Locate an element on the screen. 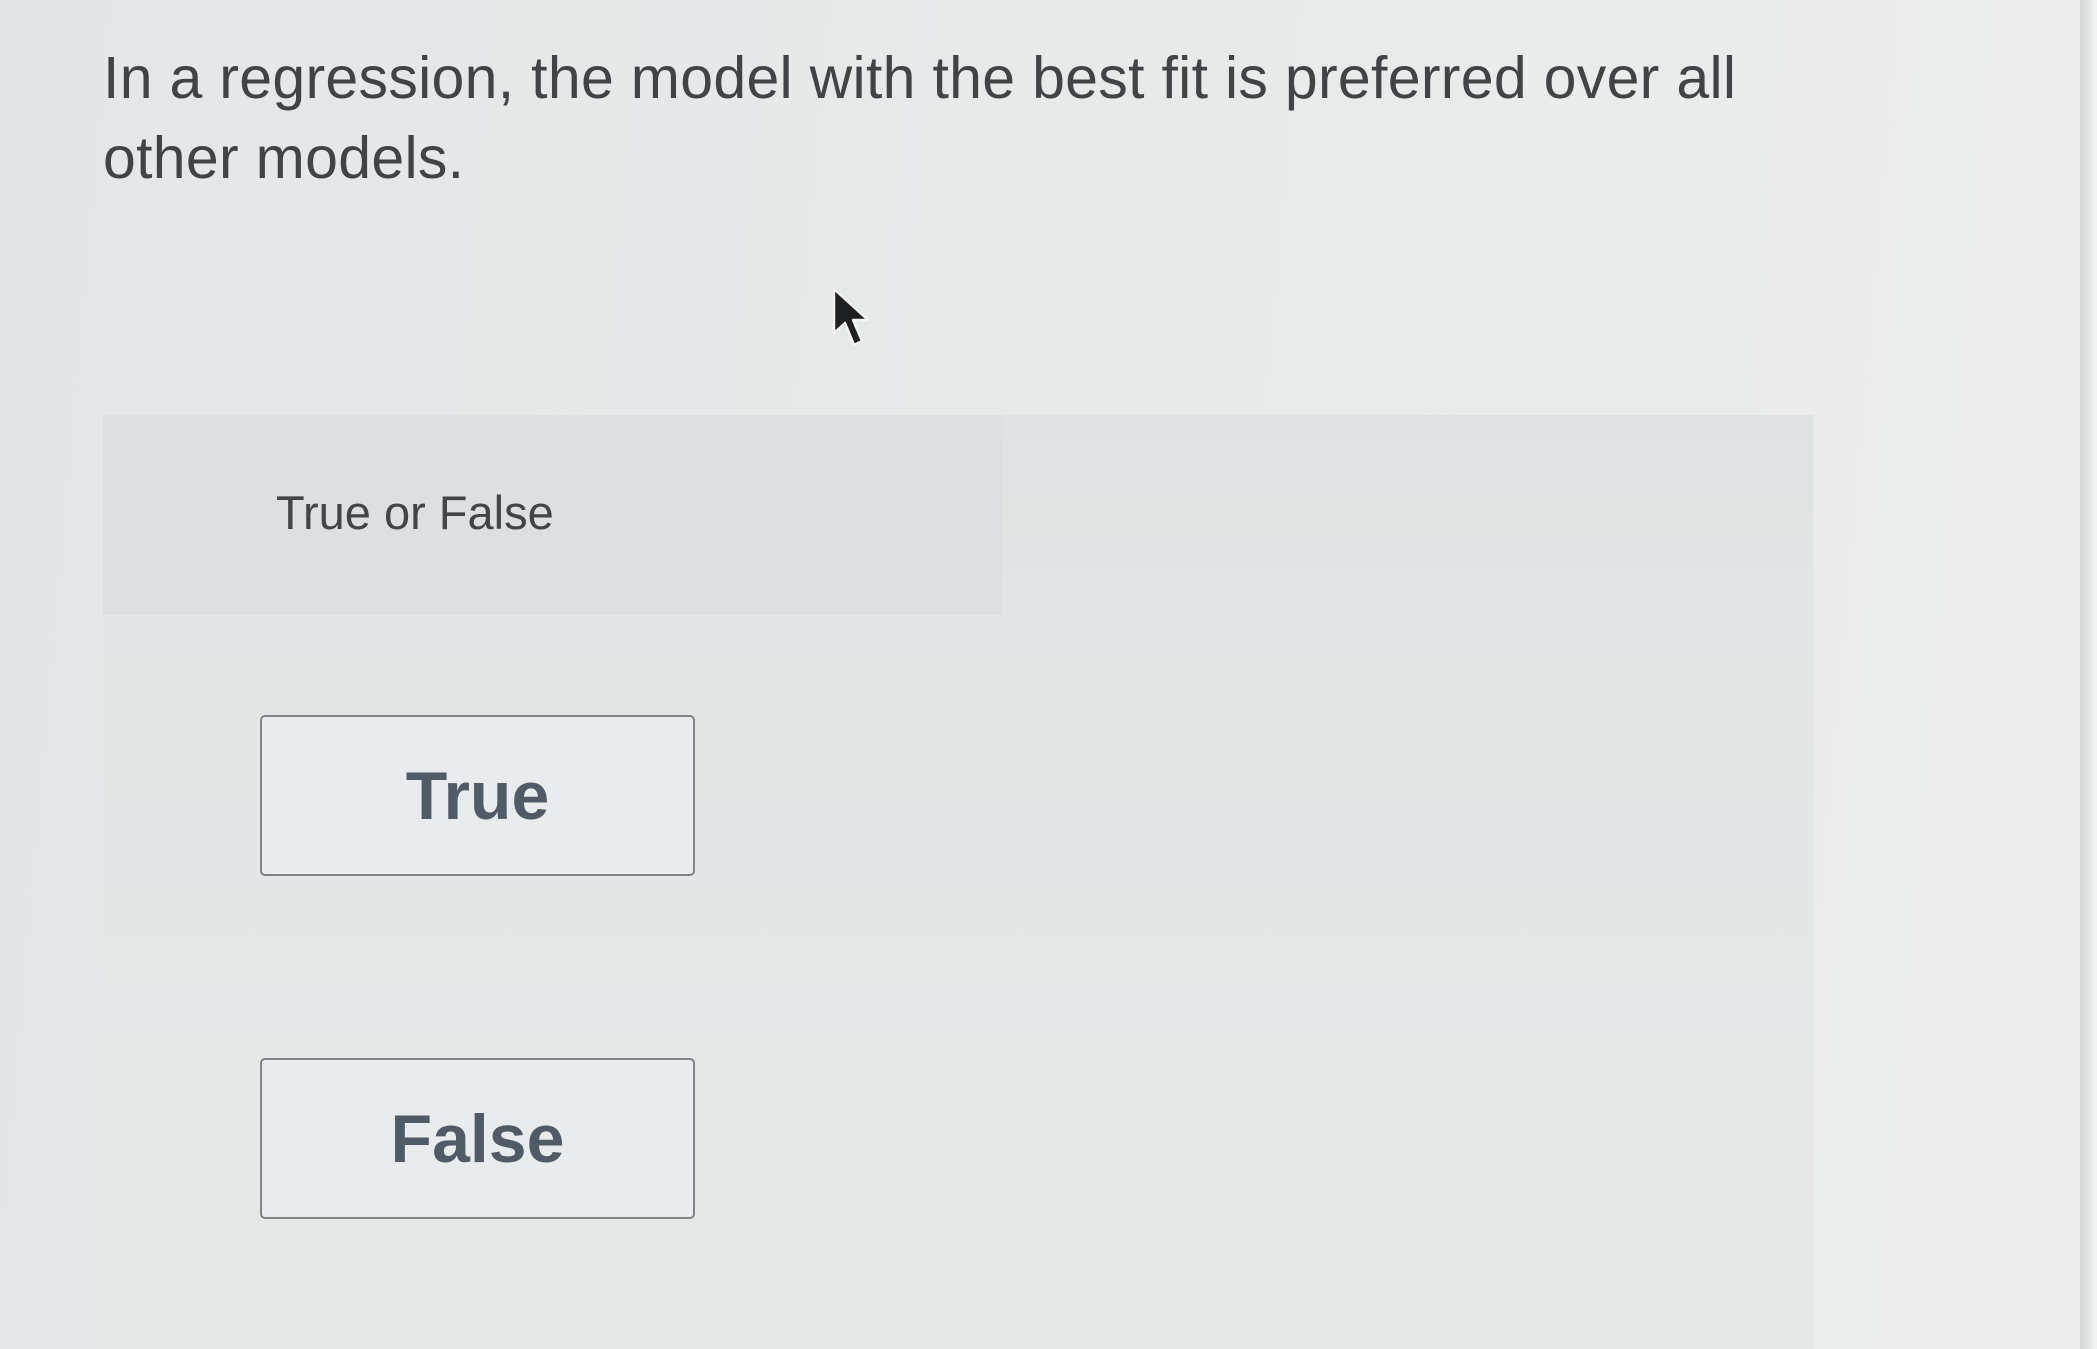 Image resolution: width=2097 pixels, height=1349 pixels. screen-bezel-edge is located at coordinates (2088, 674).